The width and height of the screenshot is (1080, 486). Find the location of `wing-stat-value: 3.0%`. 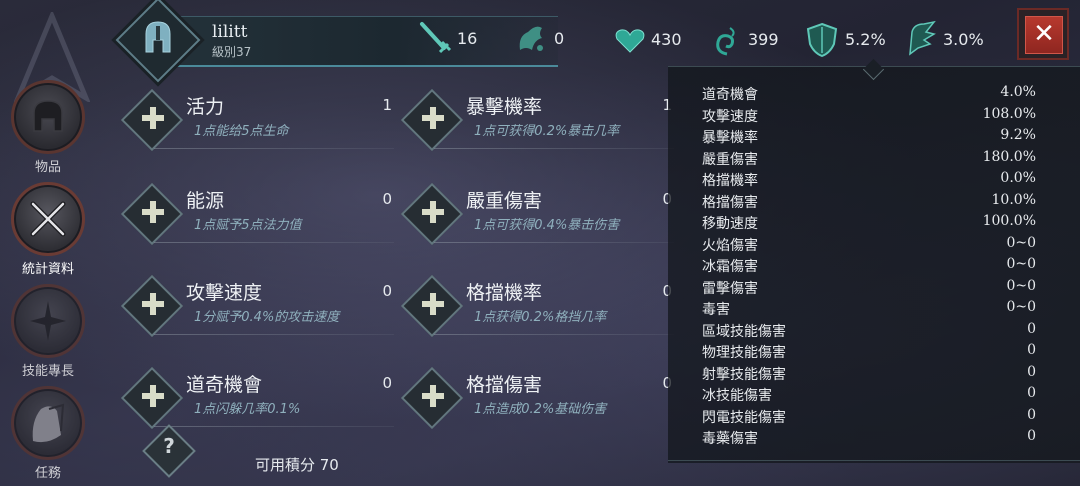

wing-stat-value: 3.0% is located at coordinates (963, 39).